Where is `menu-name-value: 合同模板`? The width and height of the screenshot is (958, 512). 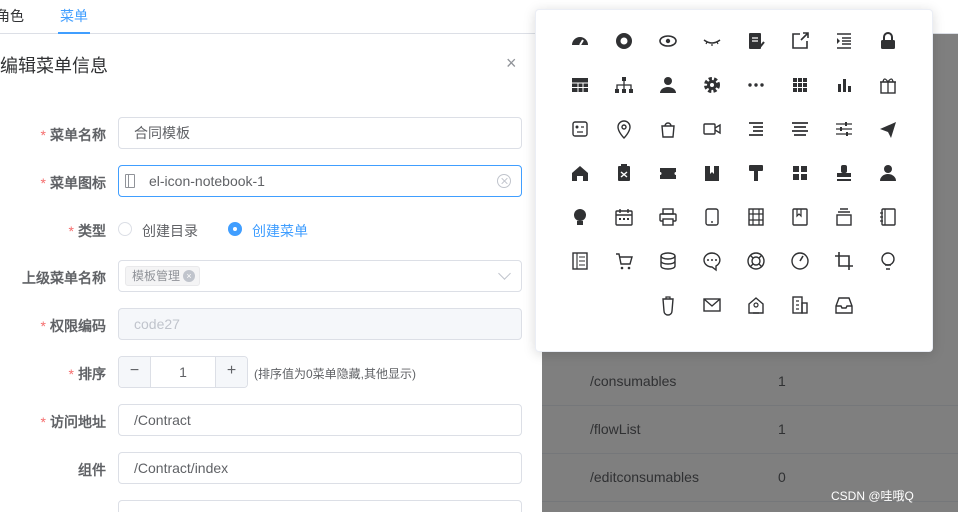
menu-name-value: 合同模板 is located at coordinates (162, 133).